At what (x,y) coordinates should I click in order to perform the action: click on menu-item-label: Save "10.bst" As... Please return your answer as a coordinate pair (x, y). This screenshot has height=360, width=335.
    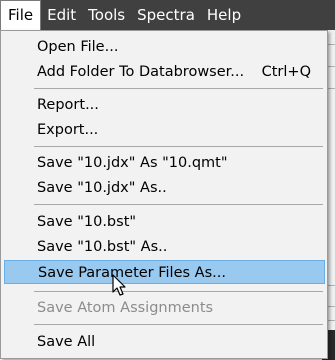
    Looking at the image, I should click on (102, 247).